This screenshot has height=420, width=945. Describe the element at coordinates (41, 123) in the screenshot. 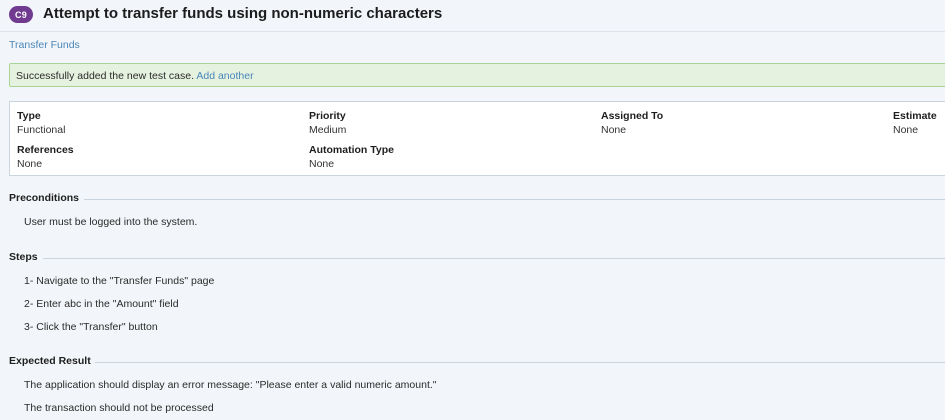

I see `field-type: Type Functional` at that location.